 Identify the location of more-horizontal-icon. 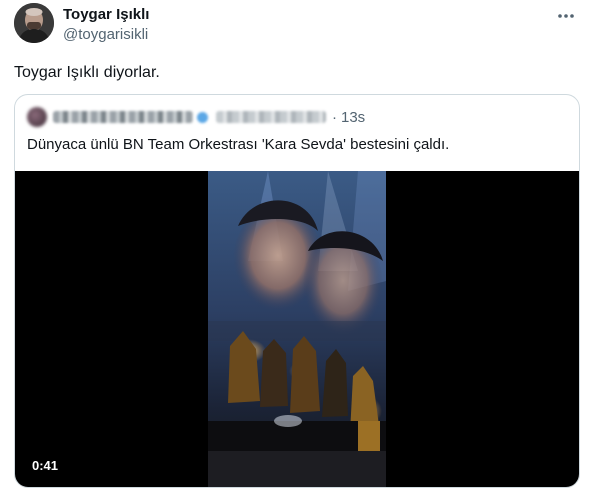
(566, 16).